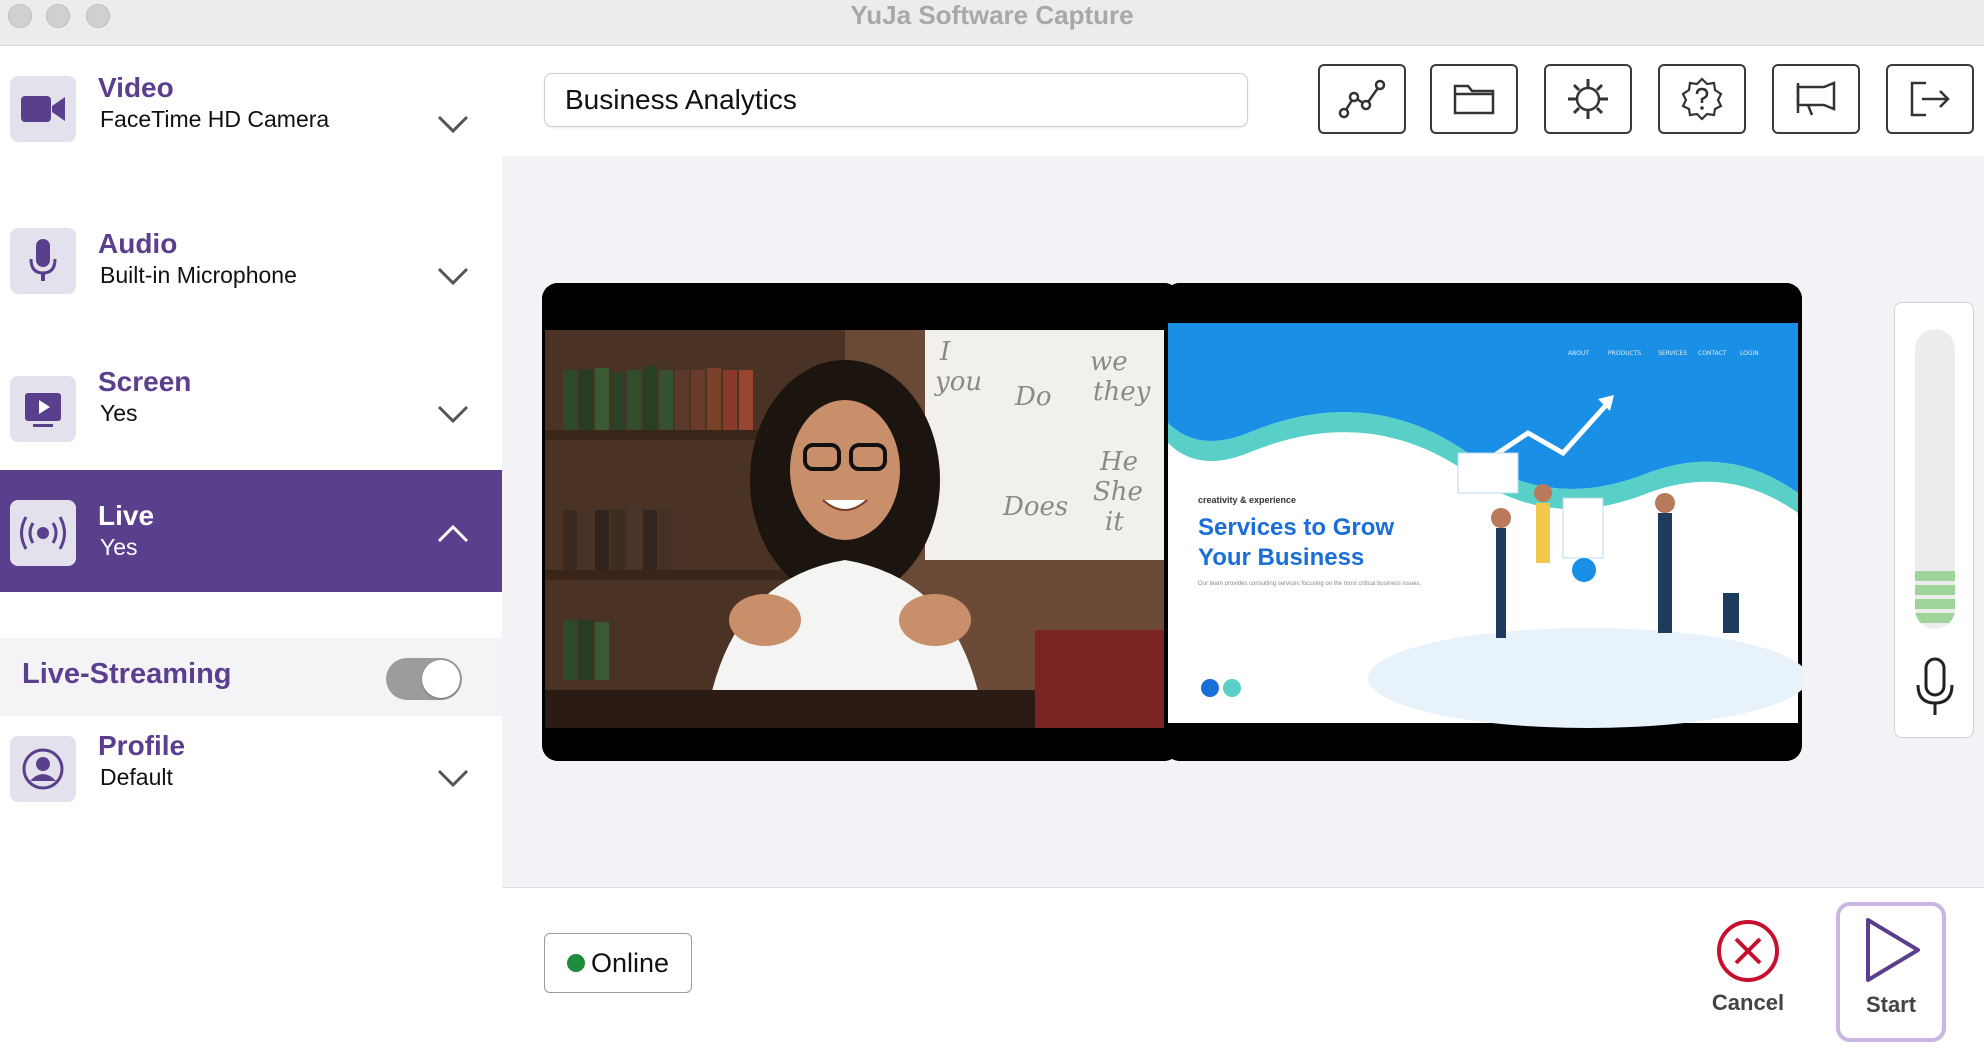  I want to click on window-title-bar: YuJa Software Capture, so click(992, 23).